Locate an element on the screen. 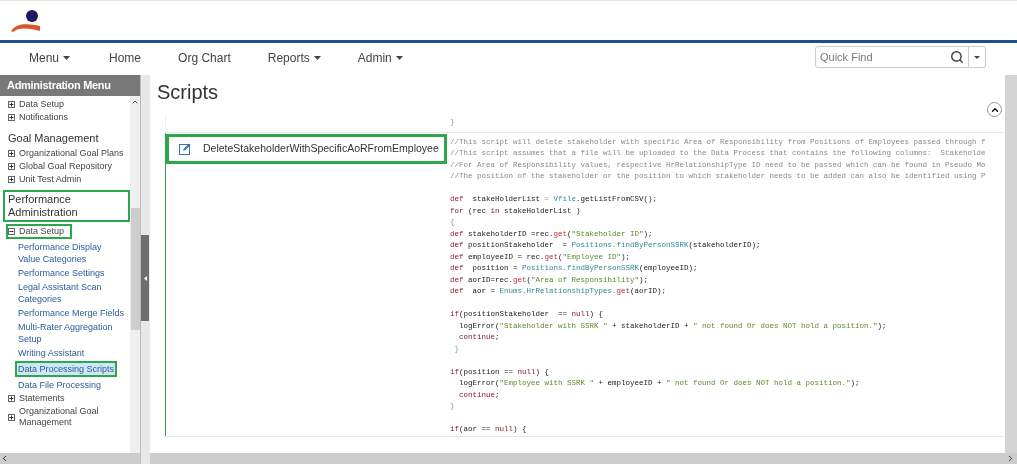 The height and width of the screenshot is (464, 1017). tree-item: Notifications is located at coordinates (38, 117).